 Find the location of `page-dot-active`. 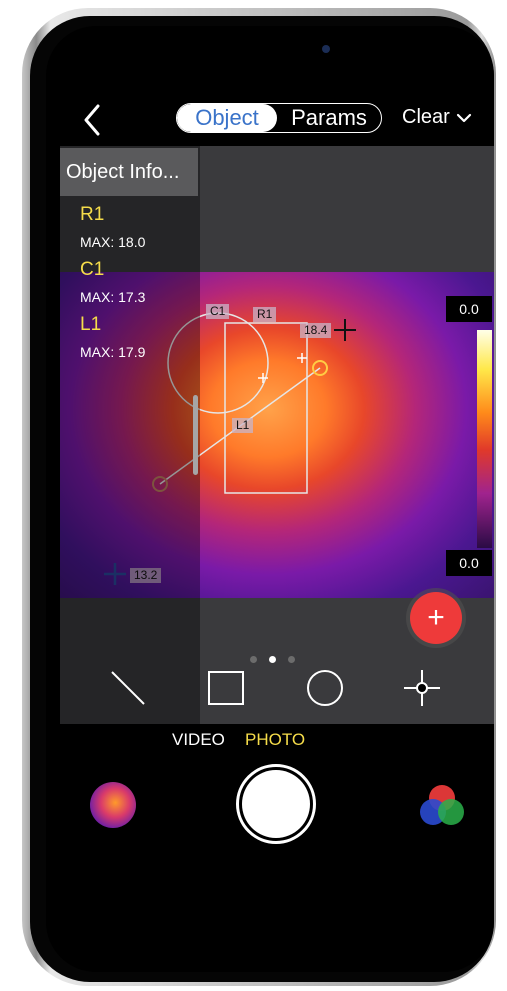

page-dot-active is located at coordinates (272, 659).